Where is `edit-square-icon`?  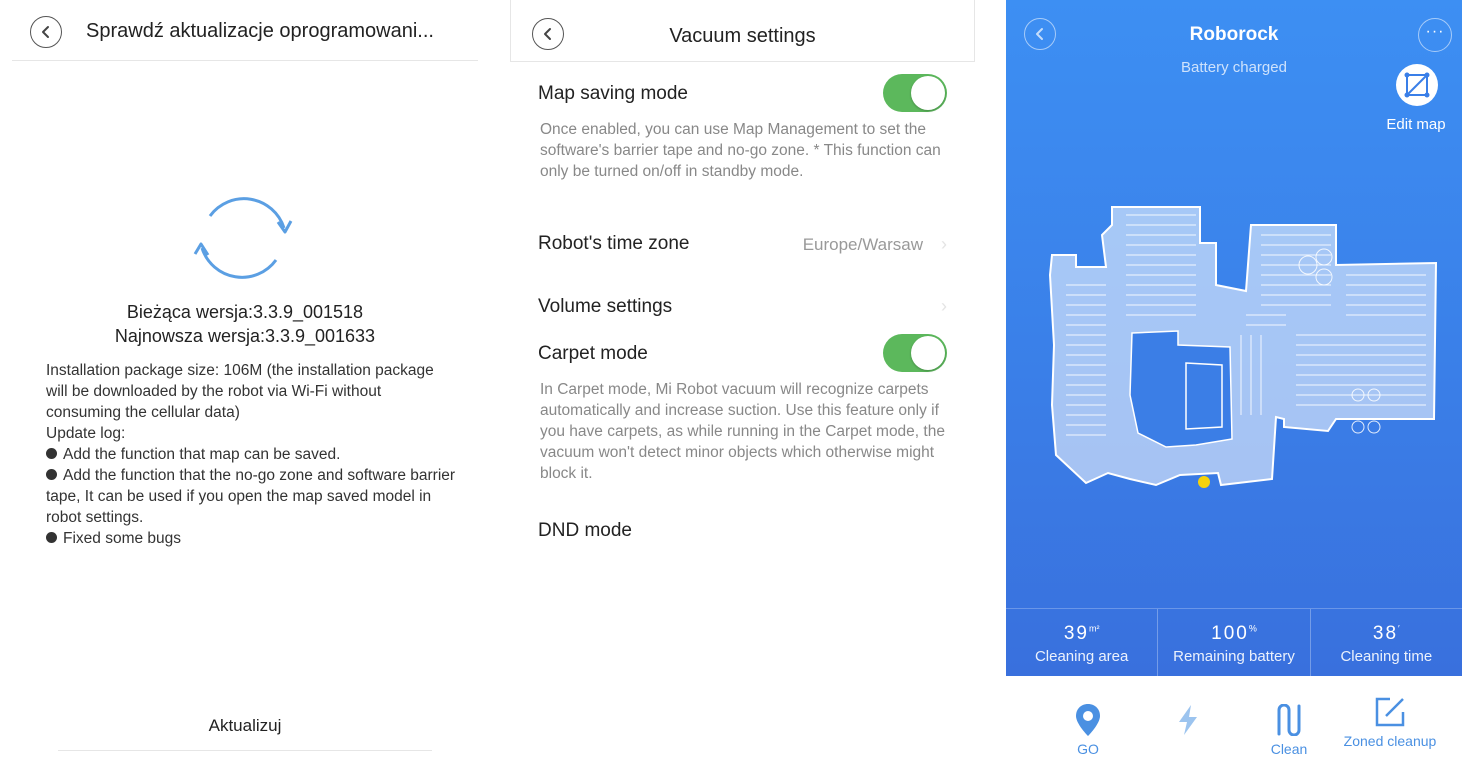 edit-square-icon is located at coordinates (1390, 712).